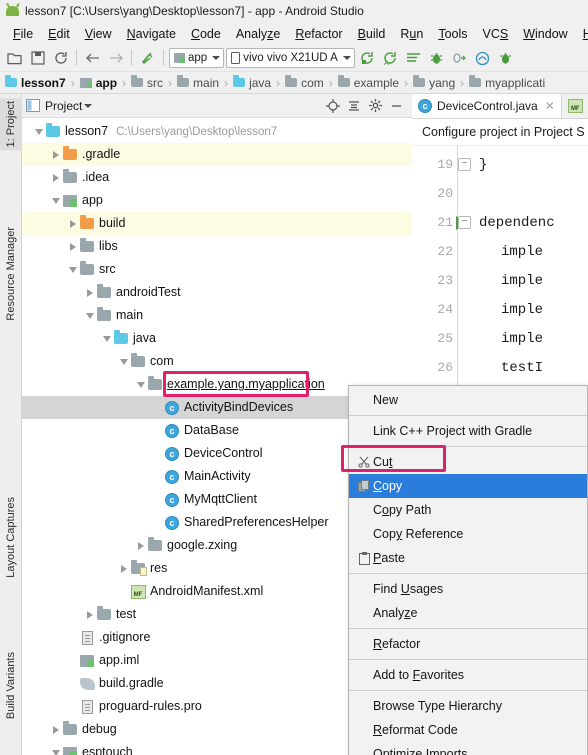 This screenshot has height=755, width=588. I want to click on tool-window-tab-build-variants: Build Variants, so click(11, 685).